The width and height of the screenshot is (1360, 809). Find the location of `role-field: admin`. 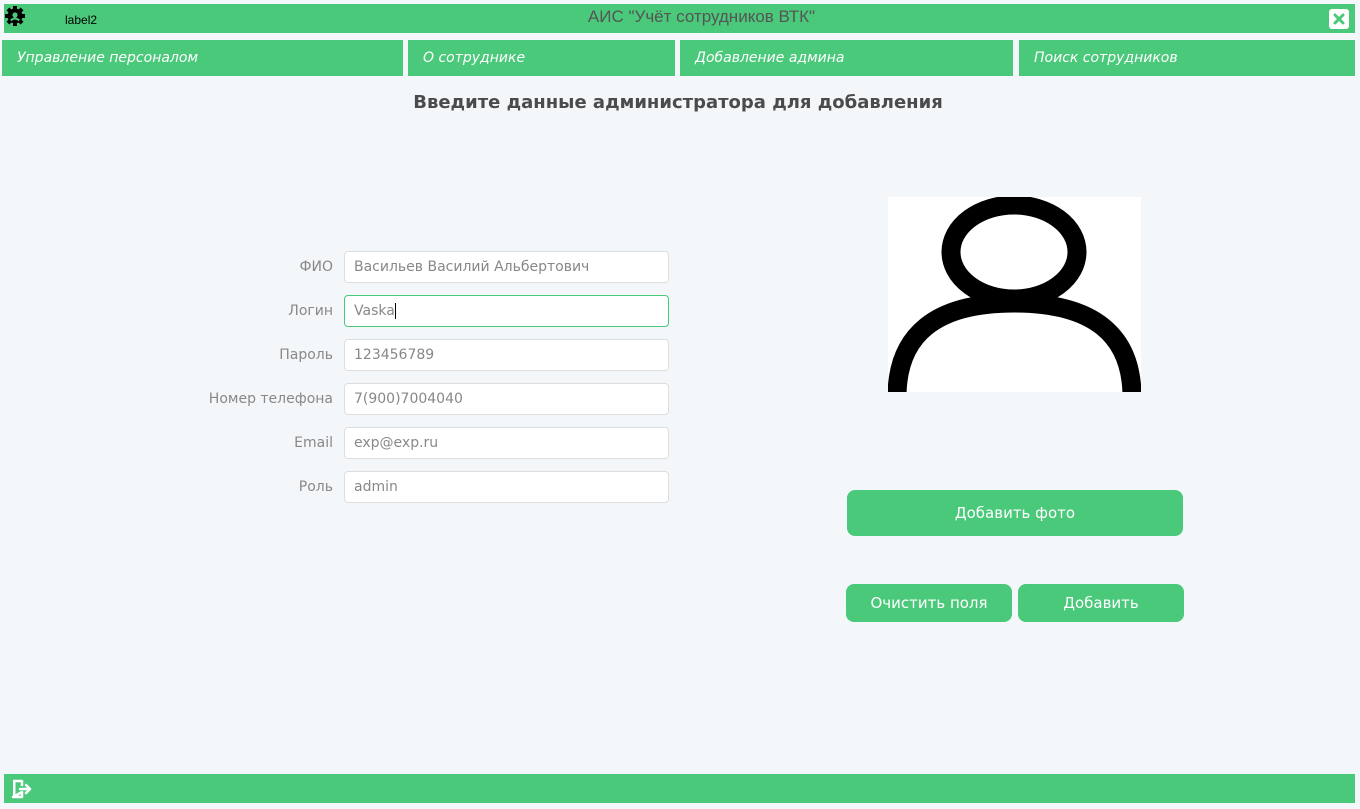

role-field: admin is located at coordinates (506, 487).